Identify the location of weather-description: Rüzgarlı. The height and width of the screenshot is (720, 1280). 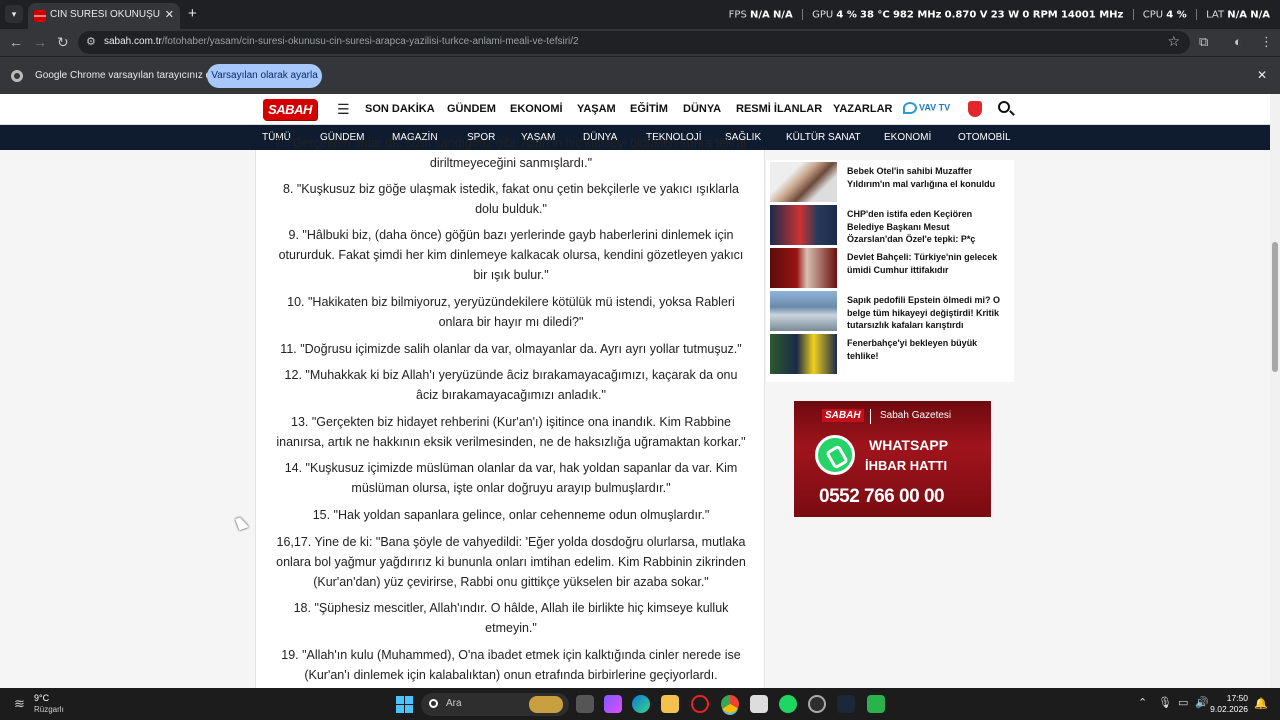
(49, 709).